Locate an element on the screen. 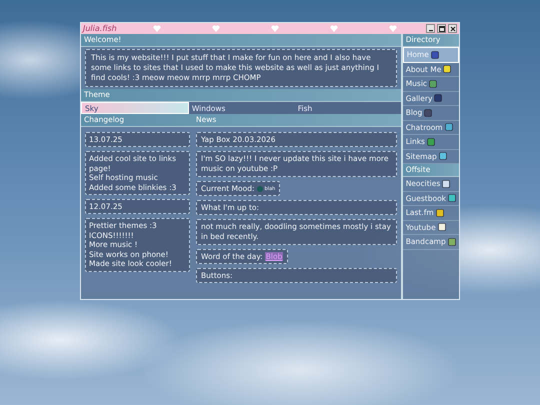 This screenshot has width=540, height=405. close-icon is located at coordinates (453, 29).